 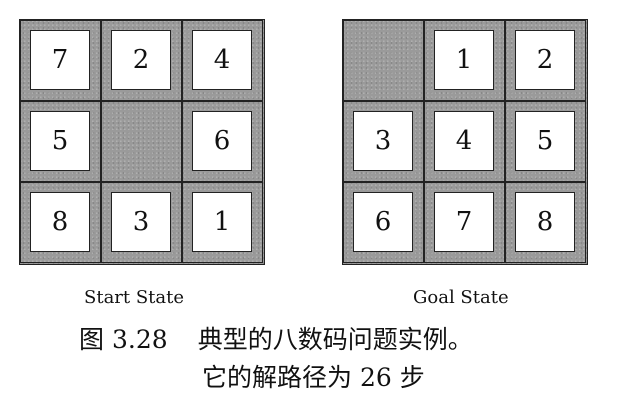 I want to click on start-blank-cell, so click(x=141, y=141).